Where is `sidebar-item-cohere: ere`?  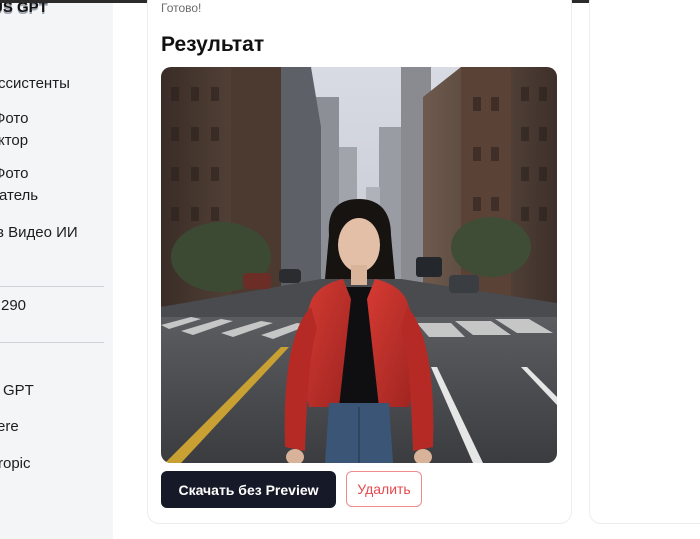 sidebar-item-cohere: ere is located at coordinates (9, 427).